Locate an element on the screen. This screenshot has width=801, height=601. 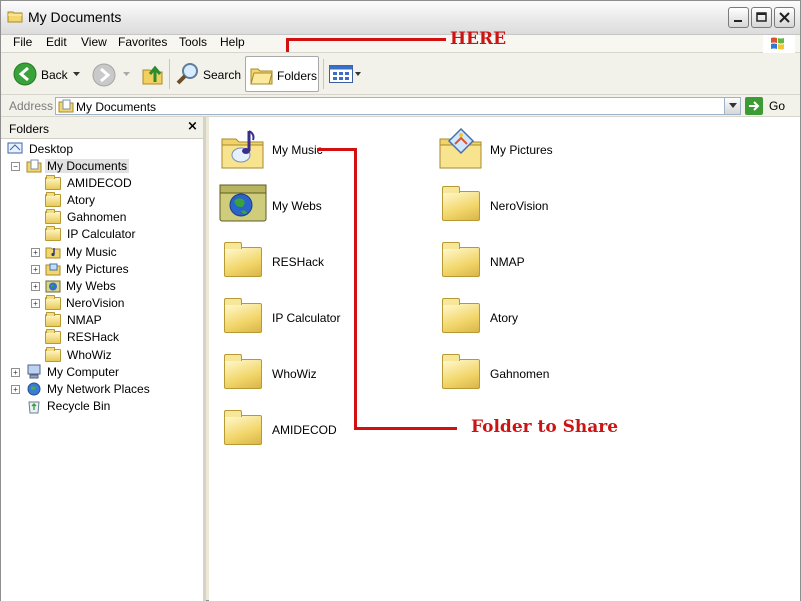
back-button: Back is located at coordinates (47, 74).